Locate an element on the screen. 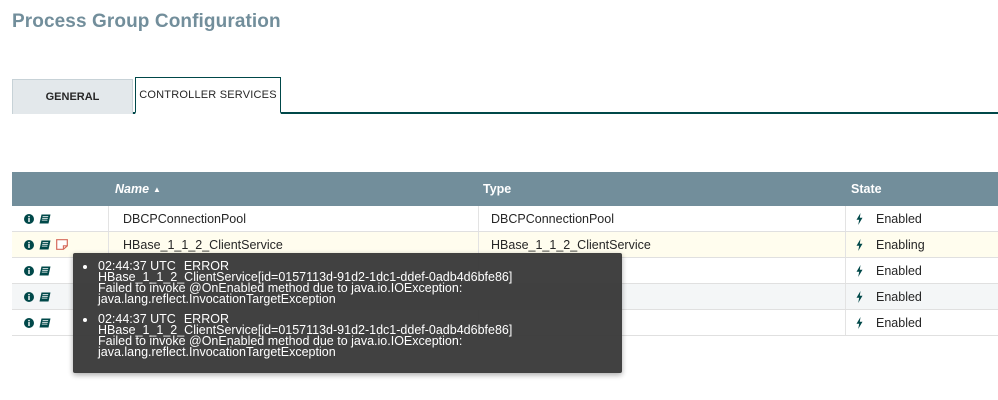 Image resolution: width=998 pixels, height=400 pixels. table-header: Name ▲ Type State is located at coordinates (505, 189).